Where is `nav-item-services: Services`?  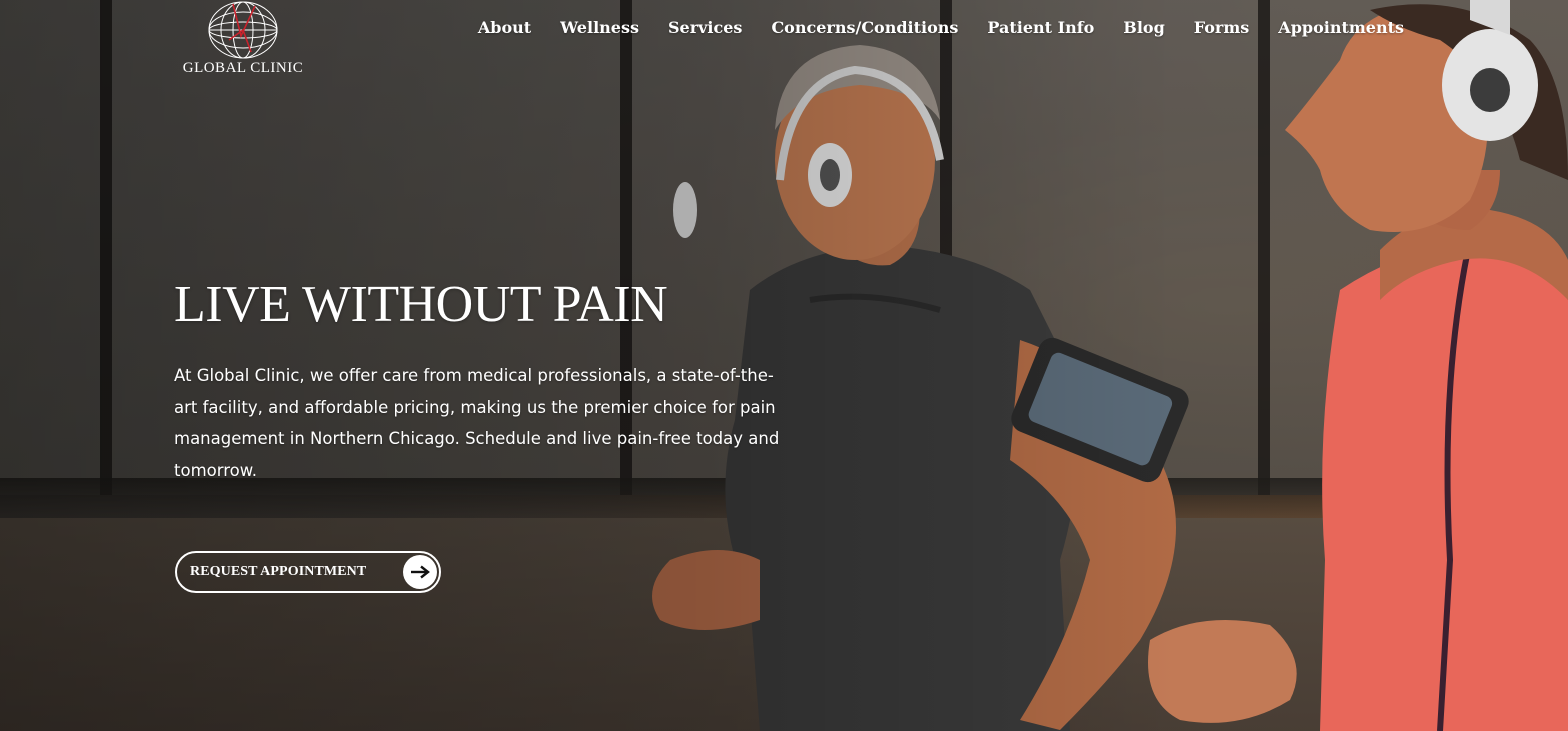
nav-item-services: Services is located at coordinates (705, 27).